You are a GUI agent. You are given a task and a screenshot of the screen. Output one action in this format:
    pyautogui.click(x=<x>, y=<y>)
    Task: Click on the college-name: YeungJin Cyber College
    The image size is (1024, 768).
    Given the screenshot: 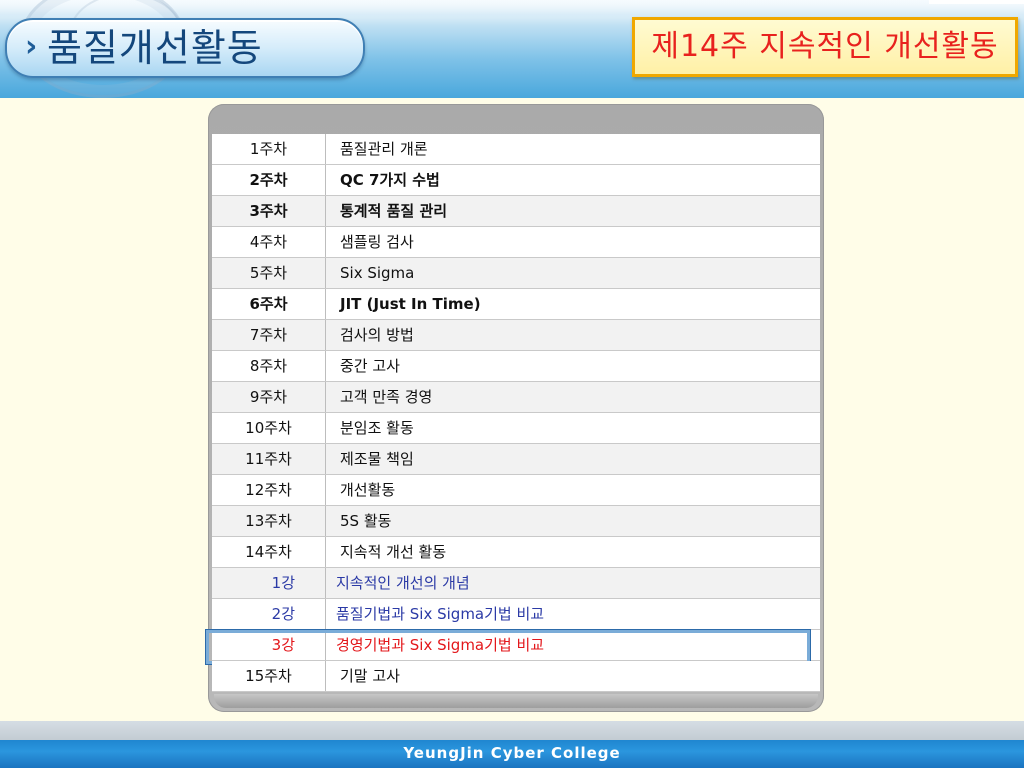 What is the action you would take?
    pyautogui.click(x=512, y=753)
    